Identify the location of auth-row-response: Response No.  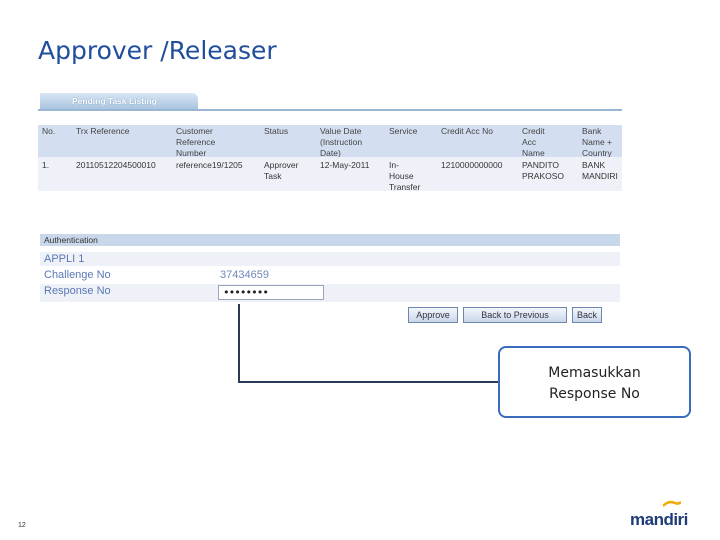
(330, 293).